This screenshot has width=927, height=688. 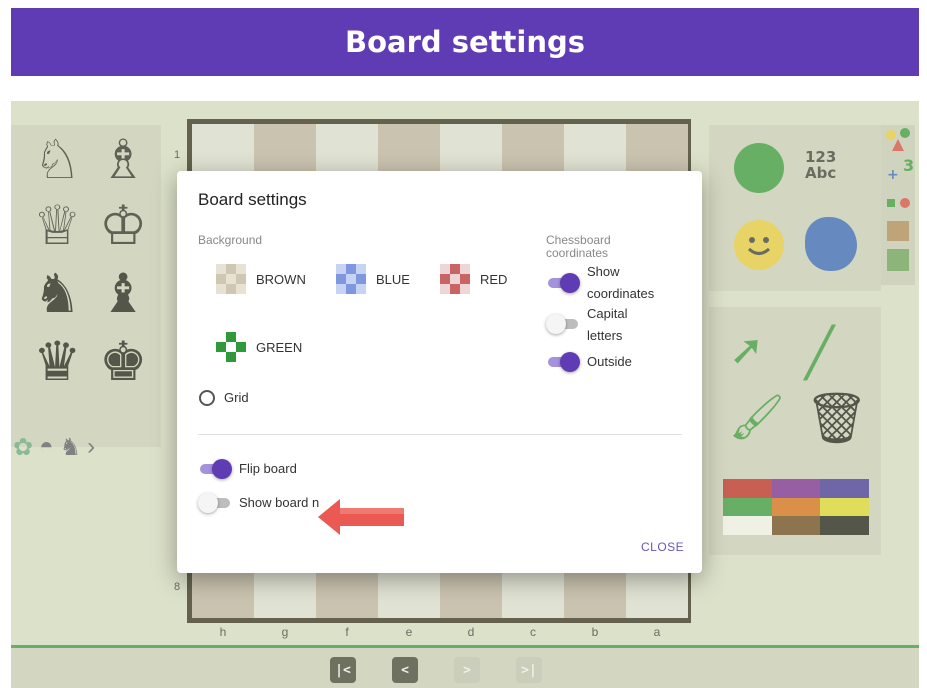 What do you see at coordinates (603, 271) in the screenshot?
I see `toggle-label-line: Show` at bounding box center [603, 271].